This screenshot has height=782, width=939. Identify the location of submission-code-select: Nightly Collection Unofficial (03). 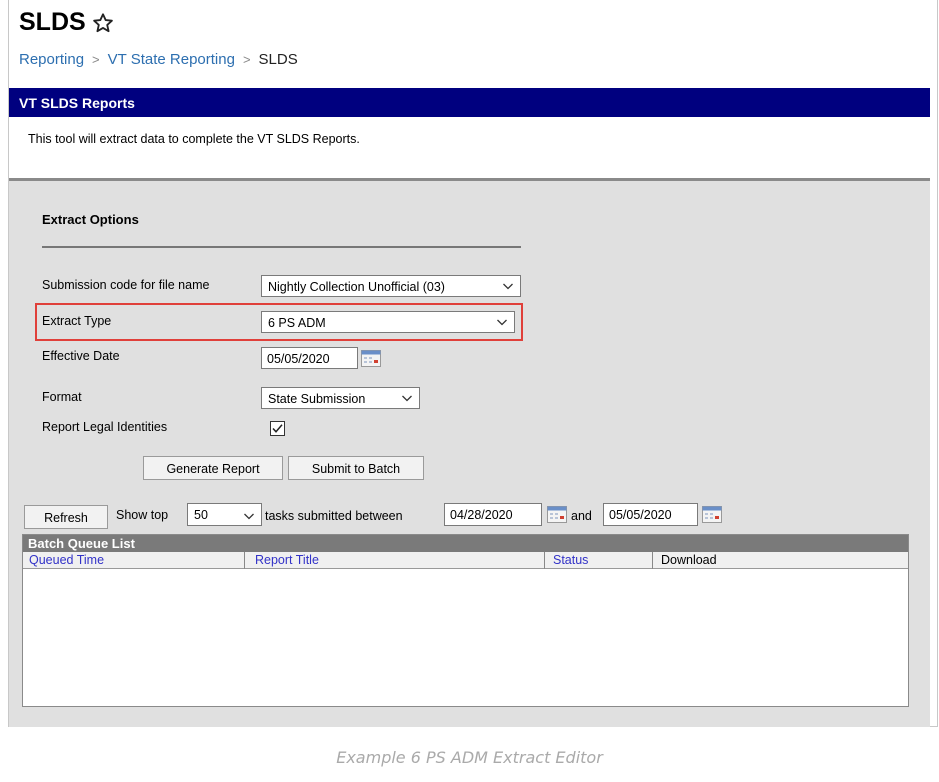
(391, 286).